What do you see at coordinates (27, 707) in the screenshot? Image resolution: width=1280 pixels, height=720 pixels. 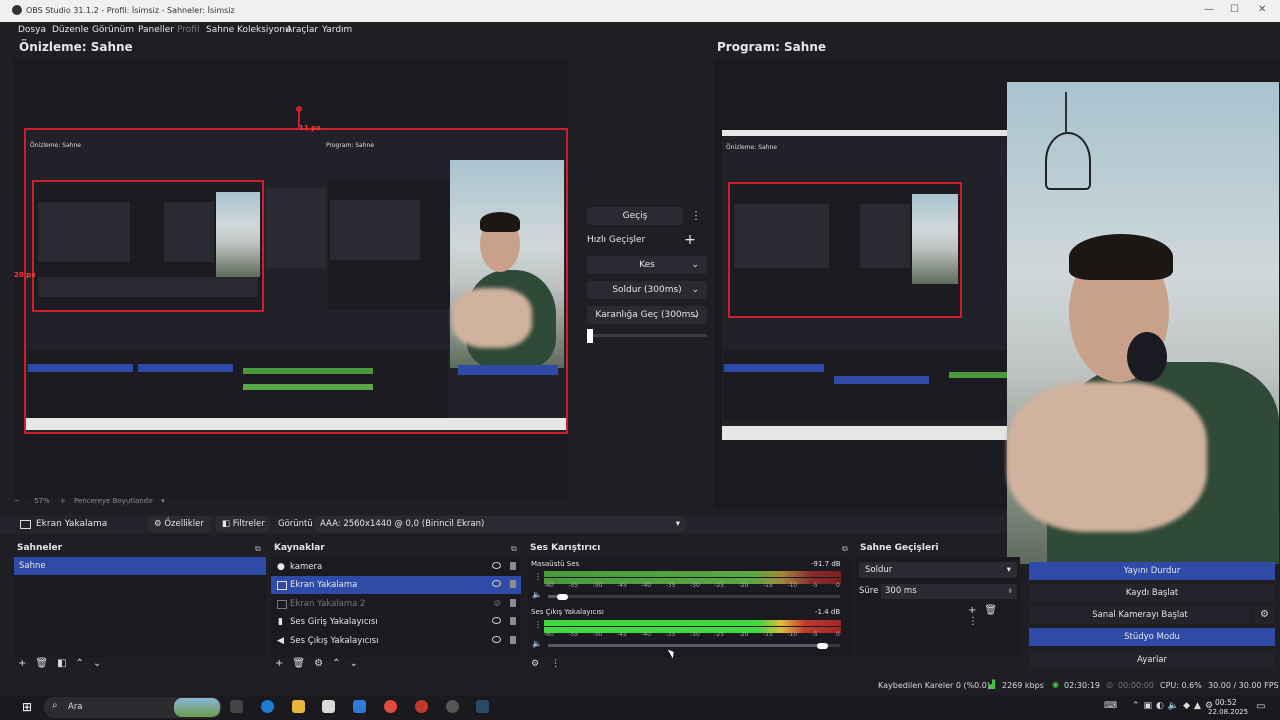 I see `windows-start-icon: ⊞` at bounding box center [27, 707].